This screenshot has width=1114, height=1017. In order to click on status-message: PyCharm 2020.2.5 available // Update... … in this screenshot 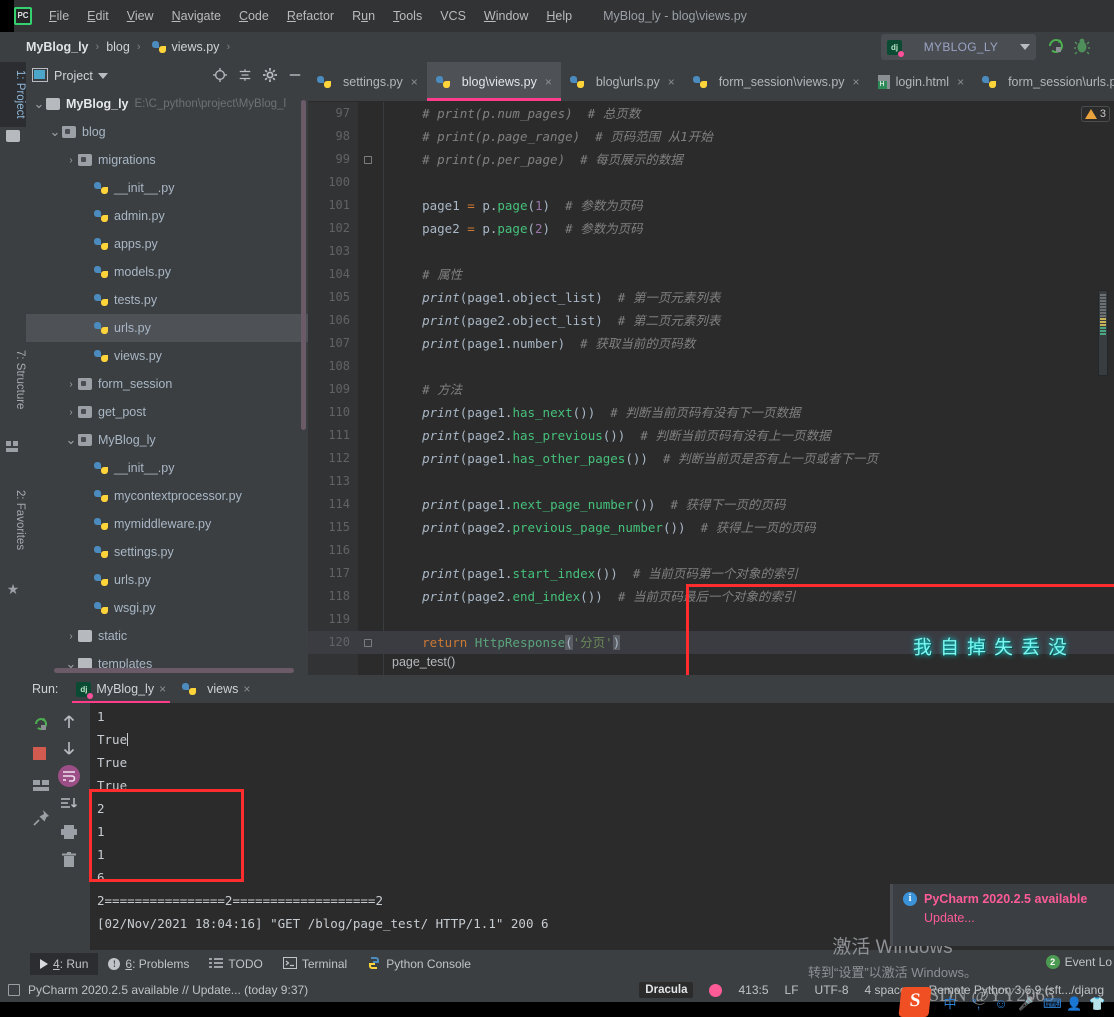, I will do `click(168, 990)`.